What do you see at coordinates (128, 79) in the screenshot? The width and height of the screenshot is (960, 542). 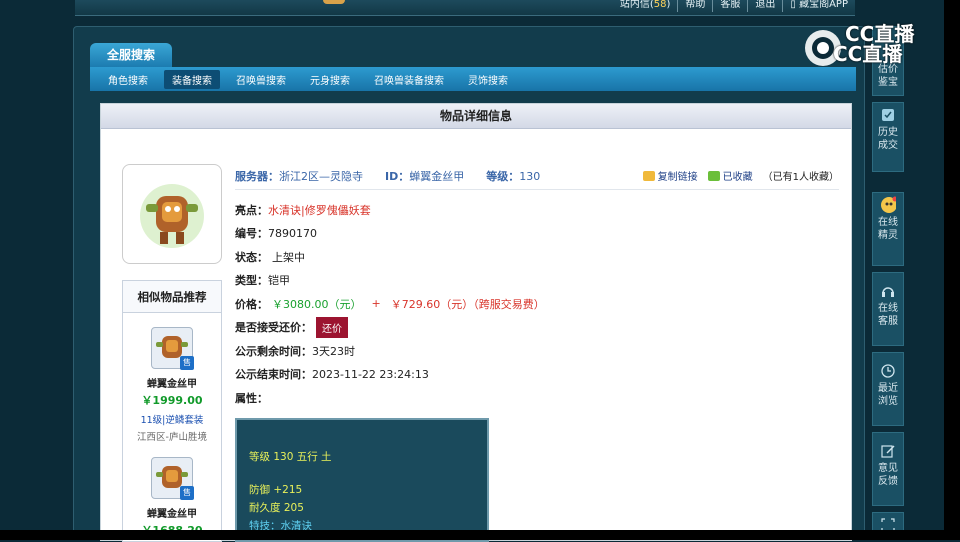 I see `tab-role-search: 角色搜索` at bounding box center [128, 79].